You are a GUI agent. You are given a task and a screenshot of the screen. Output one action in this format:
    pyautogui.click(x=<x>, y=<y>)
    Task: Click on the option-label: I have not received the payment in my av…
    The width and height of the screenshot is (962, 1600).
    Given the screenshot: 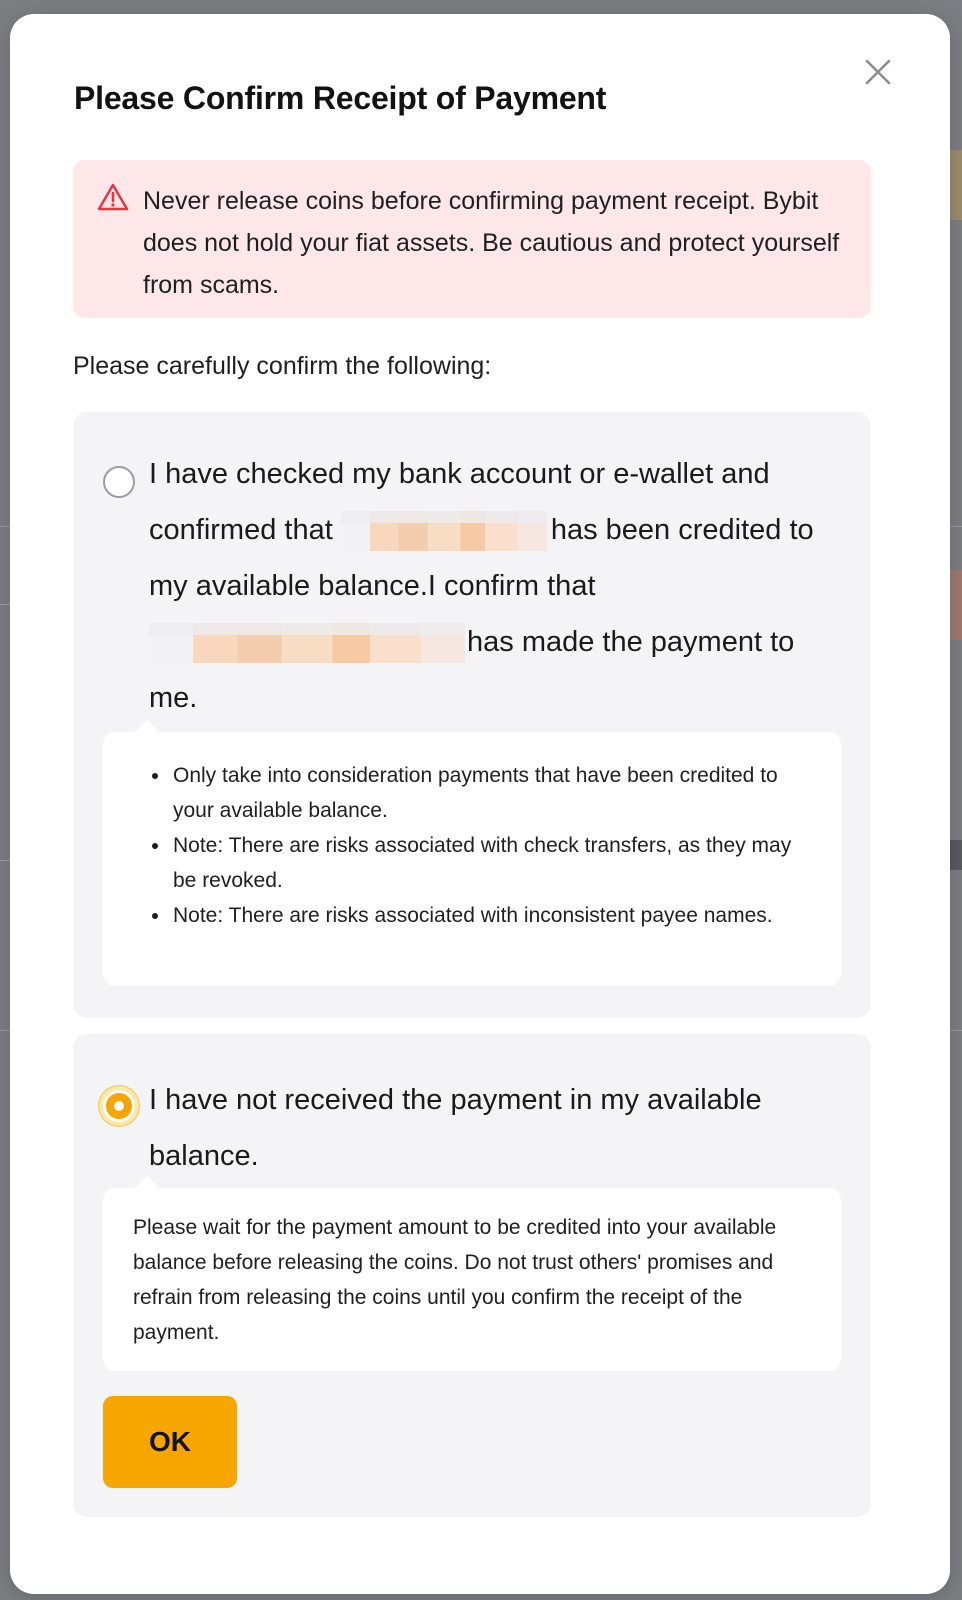 What is the action you would take?
    pyautogui.click(x=455, y=1128)
    